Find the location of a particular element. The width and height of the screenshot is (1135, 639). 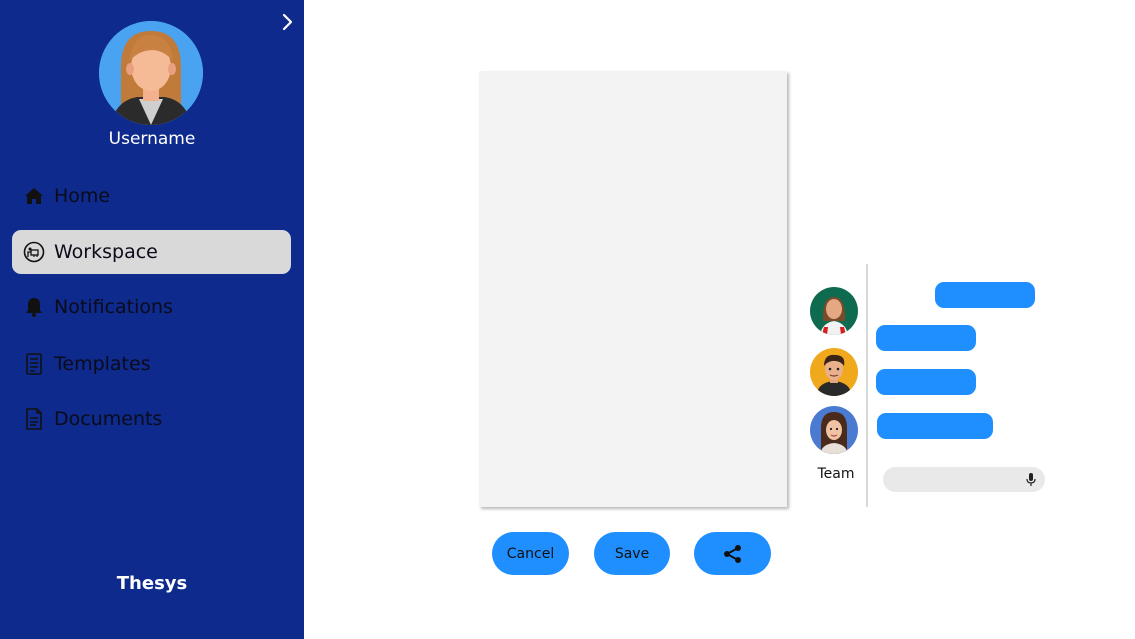

share-icon is located at coordinates (733, 554).